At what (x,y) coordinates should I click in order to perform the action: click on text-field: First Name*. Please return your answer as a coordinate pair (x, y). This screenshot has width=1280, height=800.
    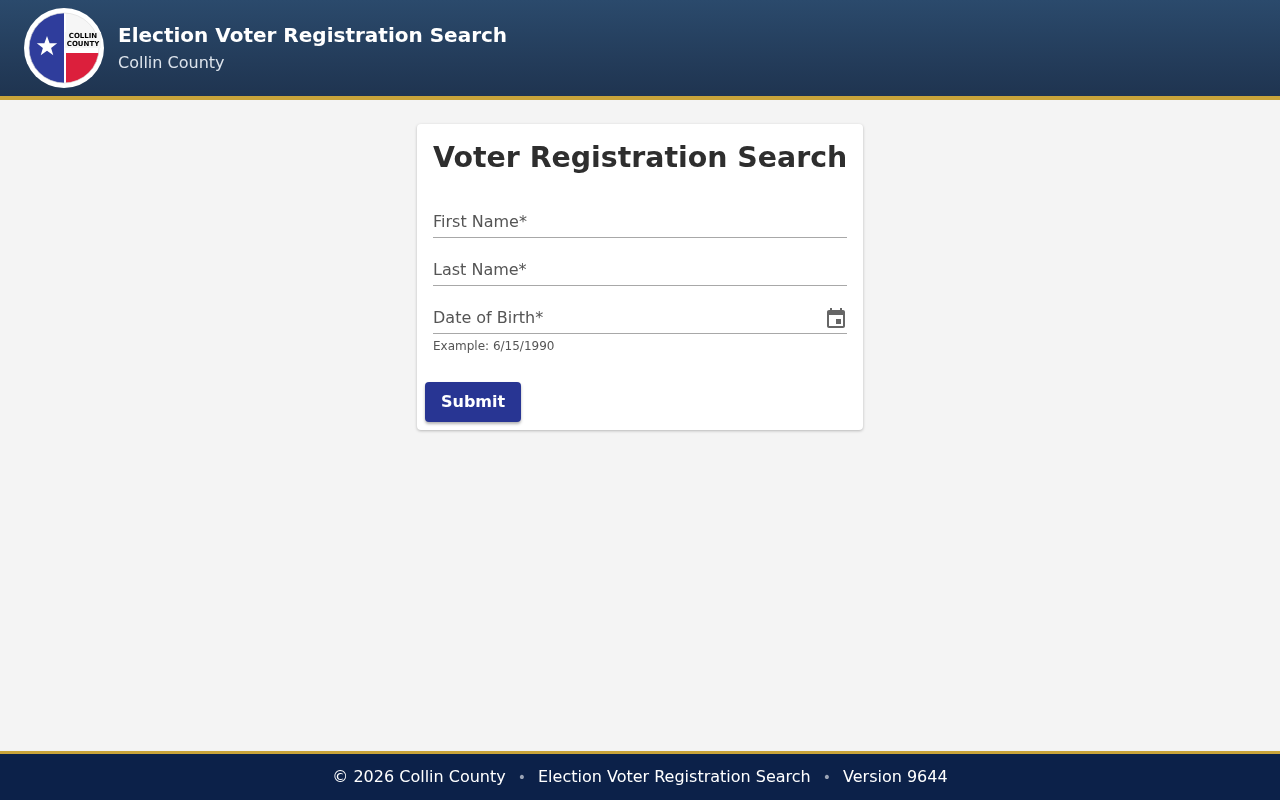
    Looking at the image, I should click on (640, 222).